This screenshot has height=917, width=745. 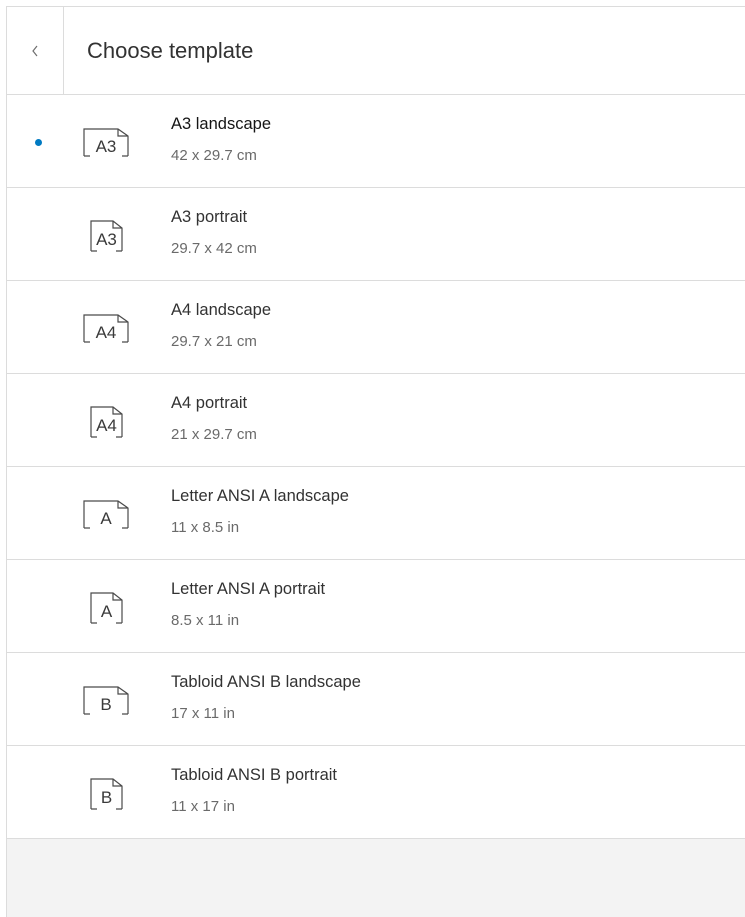 What do you see at coordinates (376, 141) in the screenshot?
I see `template-item: A3 A3 landscape 42 x 29.7 cm` at bounding box center [376, 141].